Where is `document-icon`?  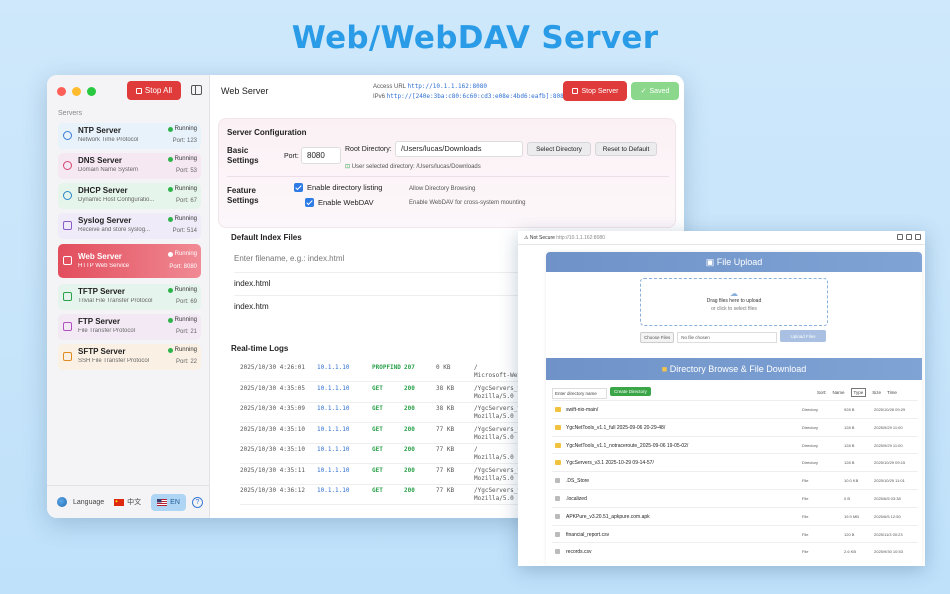 document-icon is located at coordinates (67, 225).